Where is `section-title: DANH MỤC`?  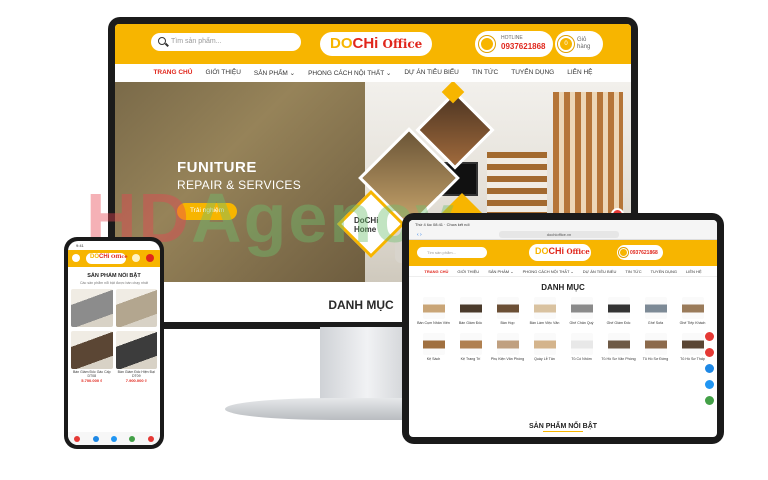
section-title: DANH MỤC is located at coordinates (361, 305).